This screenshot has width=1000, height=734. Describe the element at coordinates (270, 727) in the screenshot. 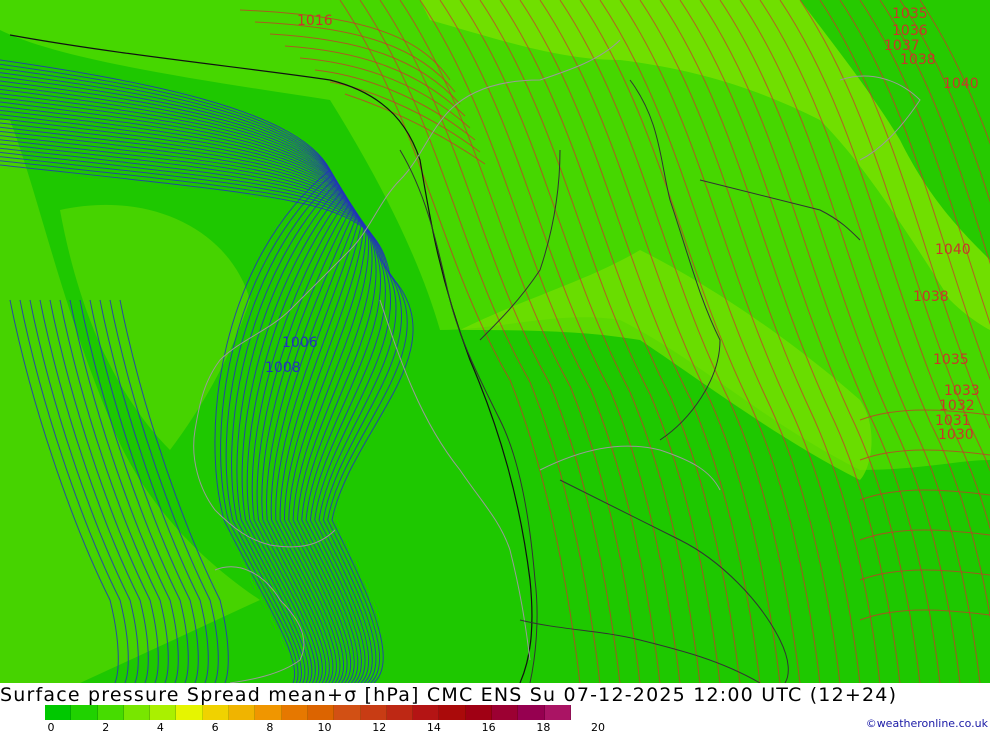

I see `legend-tick: 8` at that location.